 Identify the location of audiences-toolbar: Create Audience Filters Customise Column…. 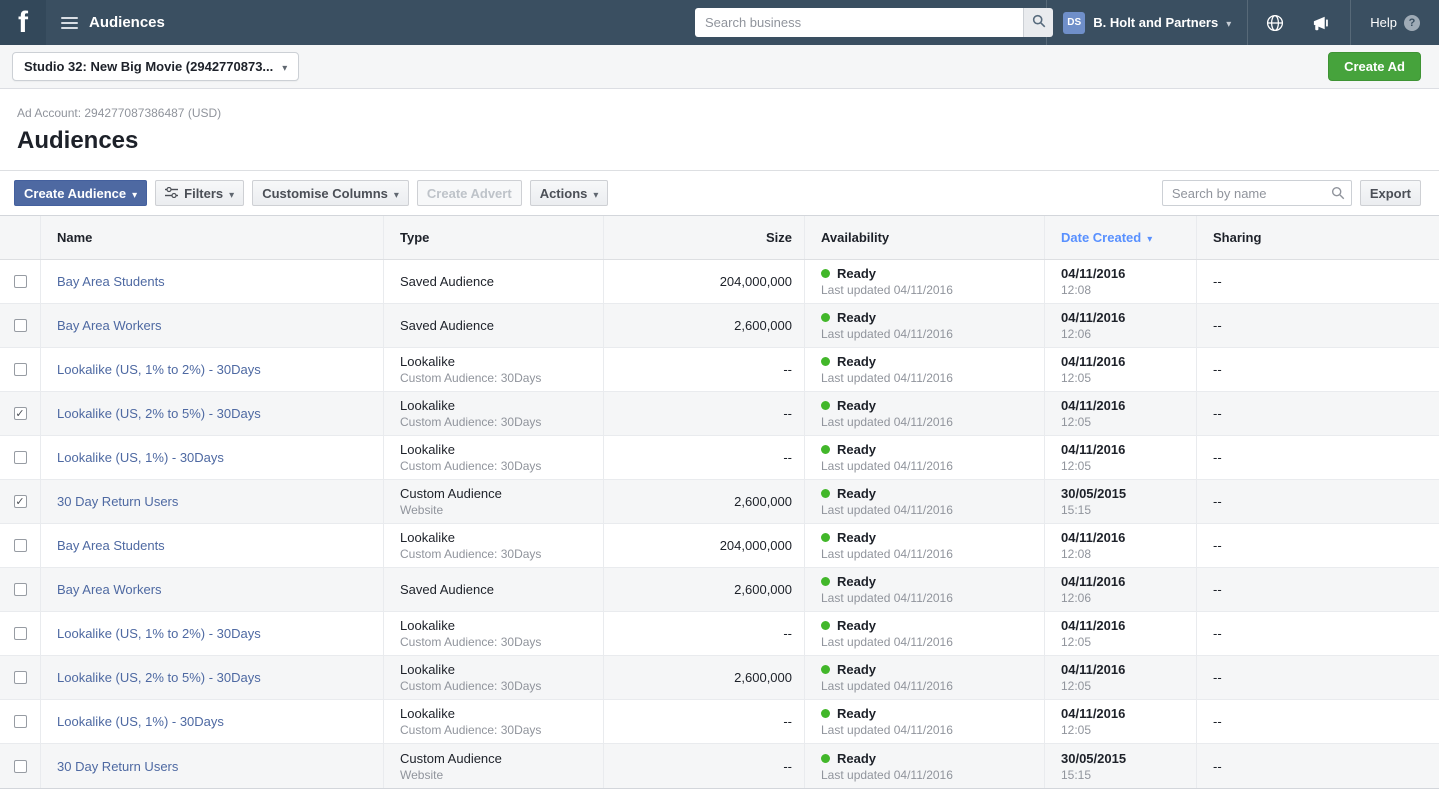
(719, 193).